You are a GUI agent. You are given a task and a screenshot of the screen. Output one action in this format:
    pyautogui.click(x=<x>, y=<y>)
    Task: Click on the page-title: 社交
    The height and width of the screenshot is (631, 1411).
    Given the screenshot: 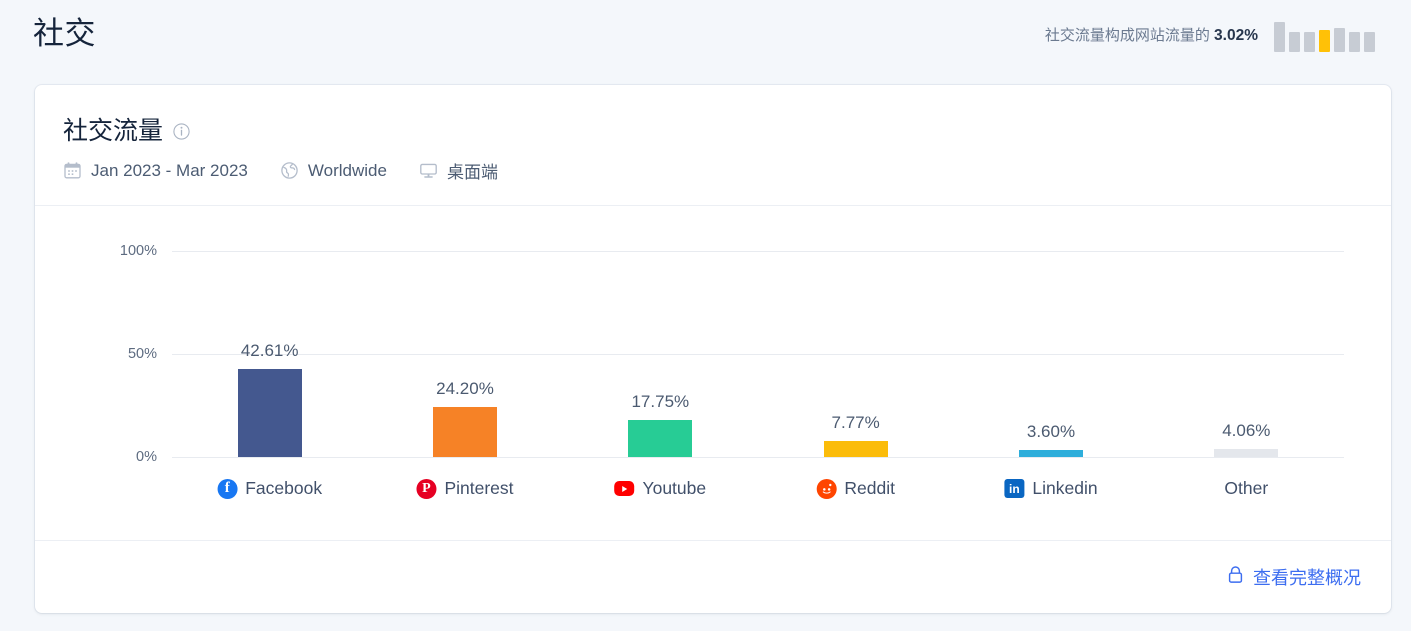 What is the action you would take?
    pyautogui.click(x=64, y=33)
    